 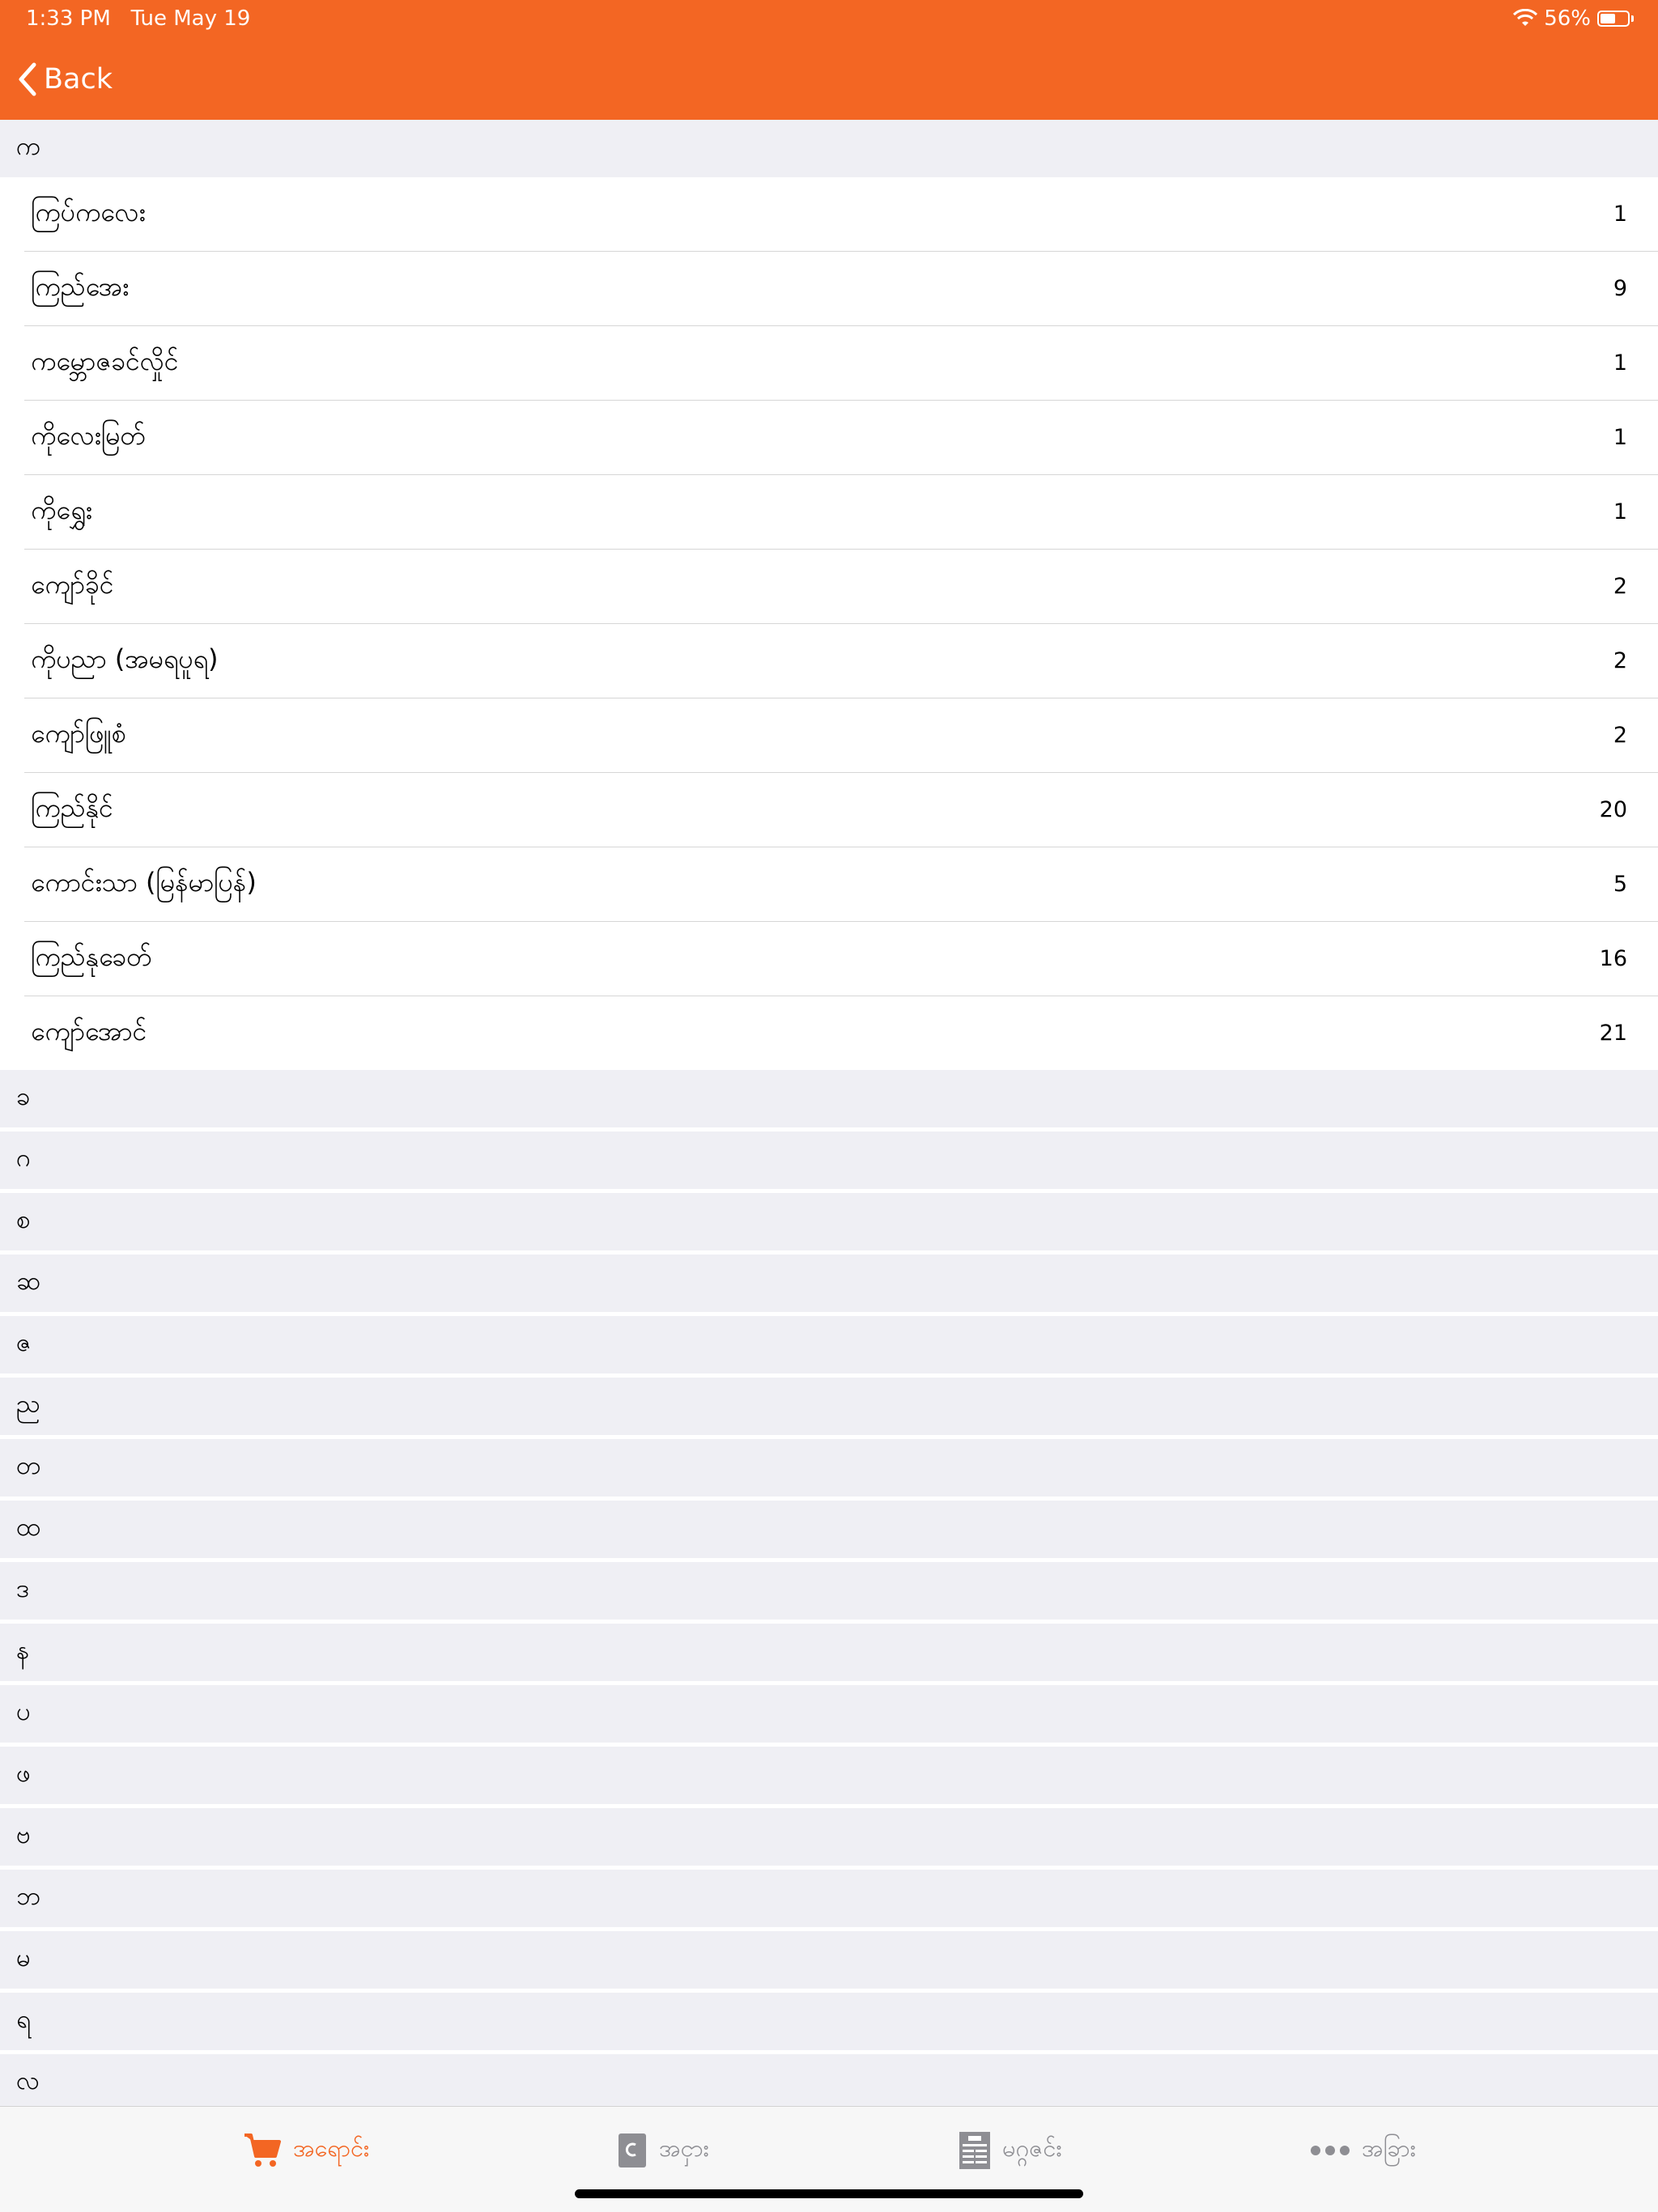 I want to click on author-row: ကောင်းသာ (မြန်မာပြန်) 5, so click(x=841, y=884).